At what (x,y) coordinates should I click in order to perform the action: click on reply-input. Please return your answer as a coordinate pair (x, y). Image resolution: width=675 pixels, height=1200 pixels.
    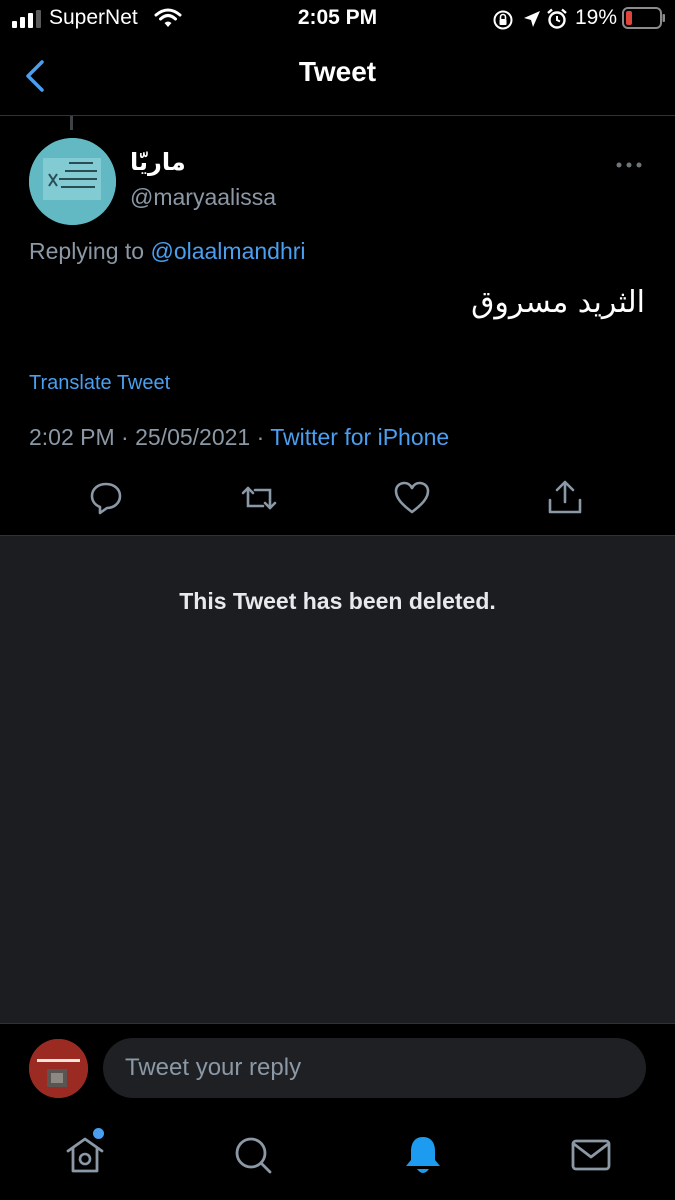
    Looking at the image, I should click on (374, 1068).